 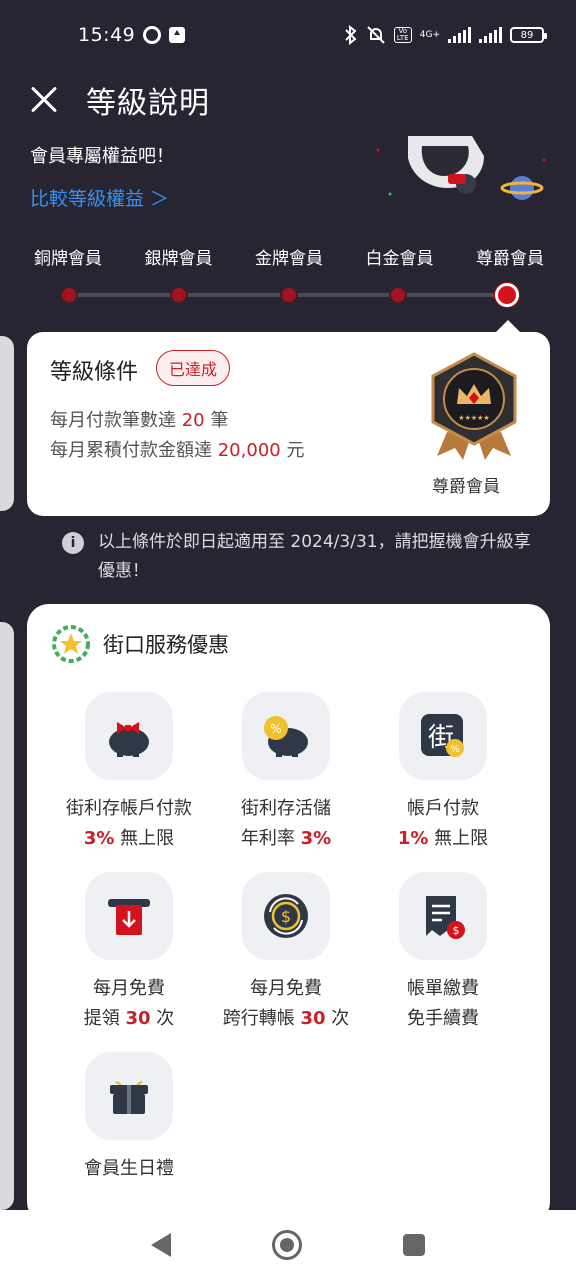 What do you see at coordinates (288, 35) in the screenshot?
I see `status-bar: 15:49 Vo LTE 4G+ 89` at bounding box center [288, 35].